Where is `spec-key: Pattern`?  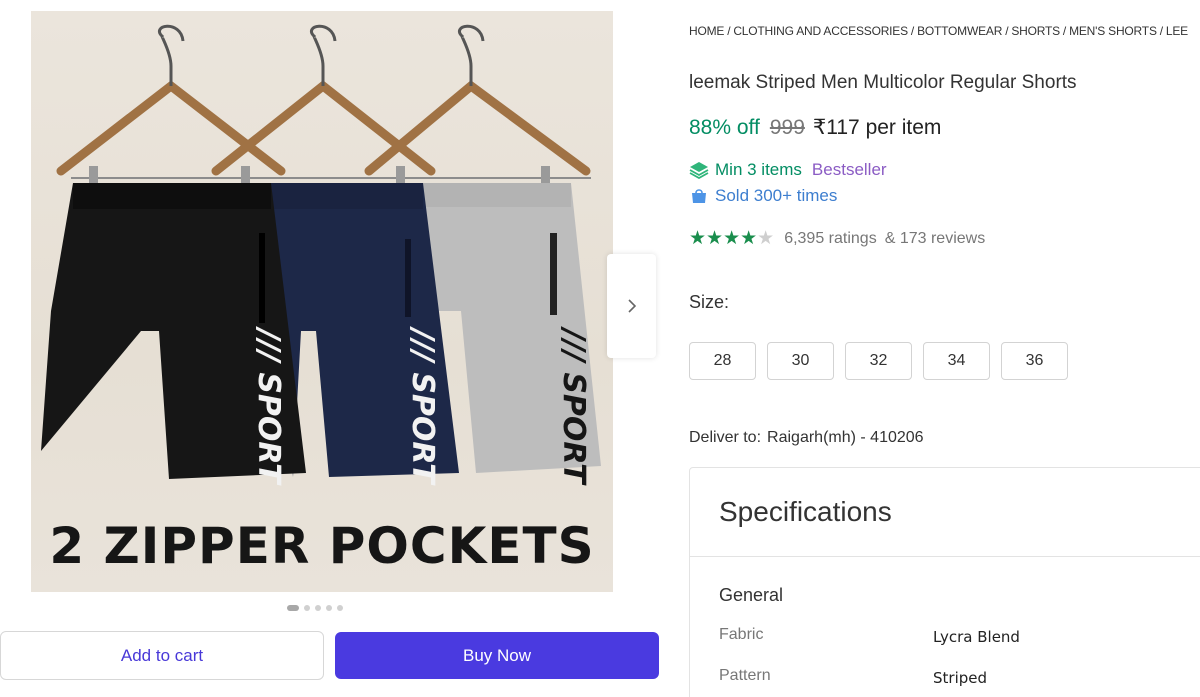
spec-key: Pattern is located at coordinates (745, 675).